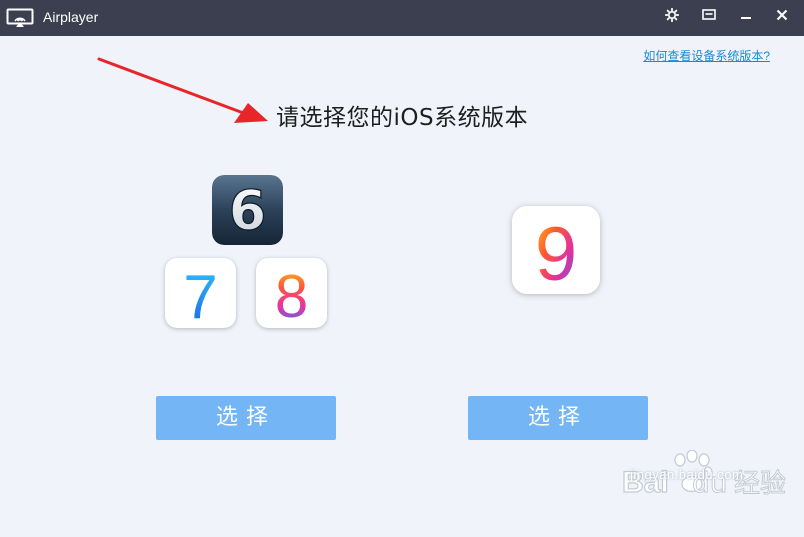 This screenshot has width=804, height=537. I want to click on close-icon, so click(782, 15).